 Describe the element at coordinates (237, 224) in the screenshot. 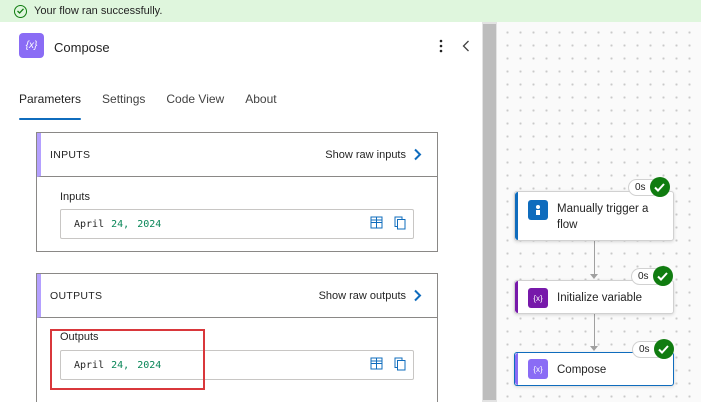

I see `inputs-value-box: April 24, 2024` at that location.